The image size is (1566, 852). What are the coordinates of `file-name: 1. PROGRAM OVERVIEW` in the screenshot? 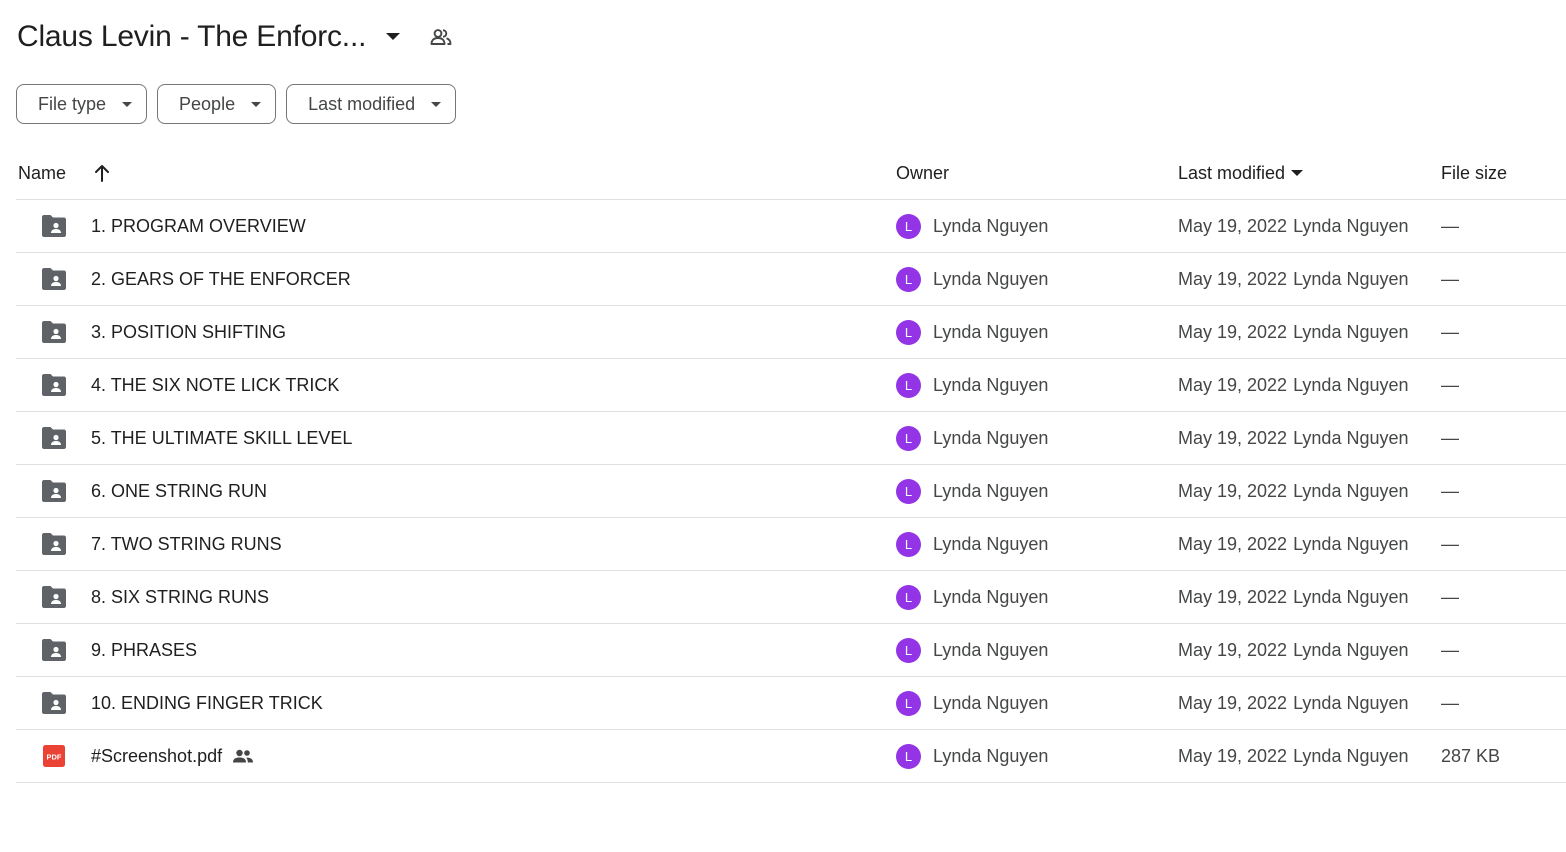 It's located at (198, 226).